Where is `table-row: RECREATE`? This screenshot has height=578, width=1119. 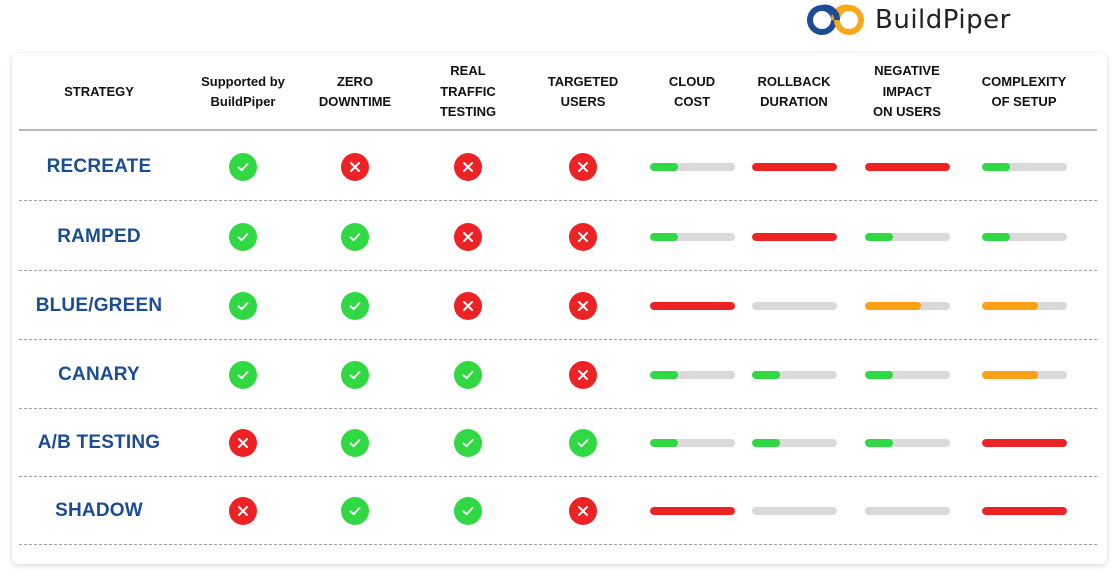 table-row: RECREATE is located at coordinates (558, 167).